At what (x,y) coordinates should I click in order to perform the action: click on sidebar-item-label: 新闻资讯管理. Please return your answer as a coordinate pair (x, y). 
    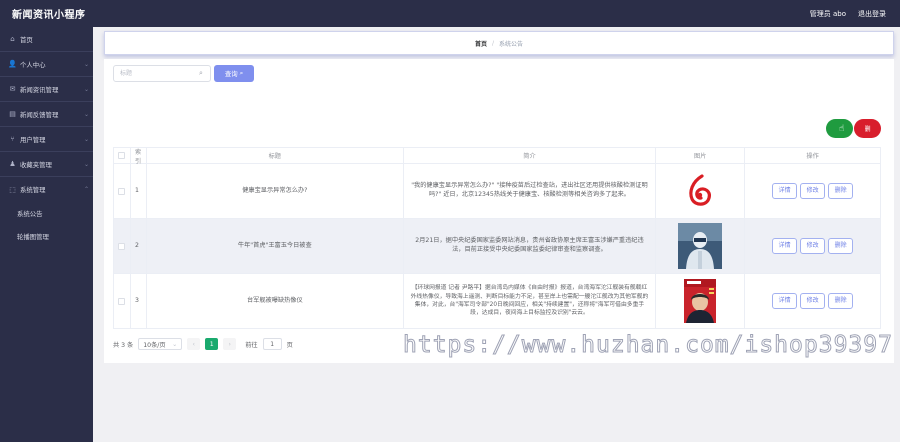
    Looking at the image, I should click on (39, 89).